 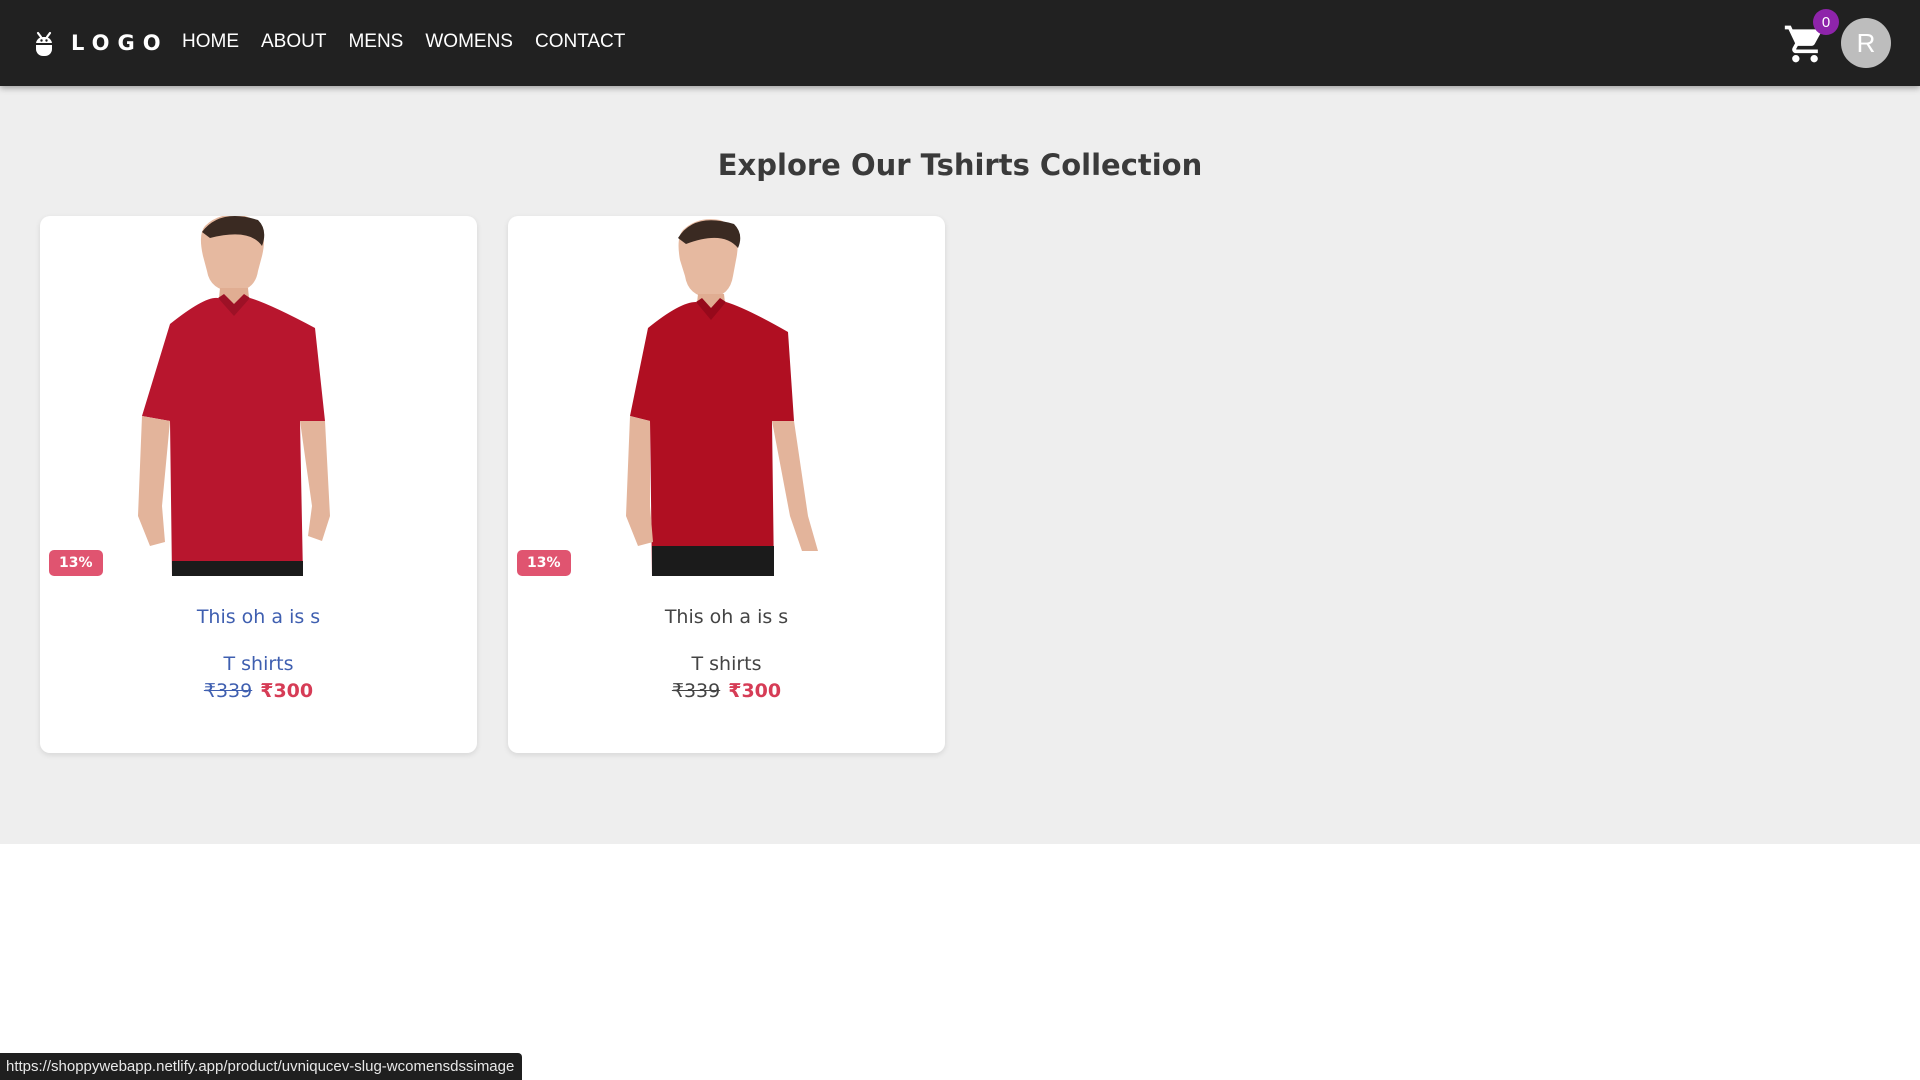 I want to click on user-avatar: R, so click(x=1866, y=43).